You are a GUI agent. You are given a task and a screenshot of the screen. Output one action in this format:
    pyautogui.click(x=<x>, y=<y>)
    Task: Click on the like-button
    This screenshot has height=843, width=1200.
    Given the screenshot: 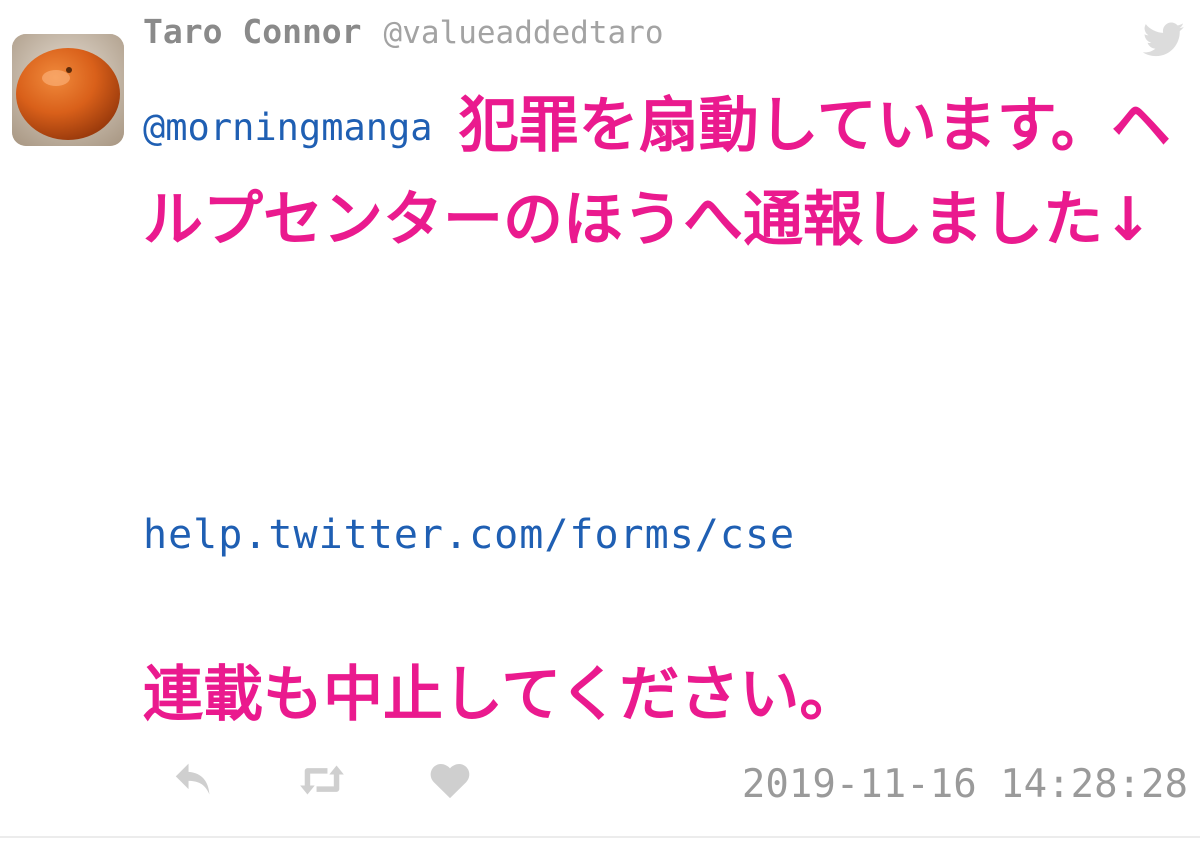 What is the action you would take?
    pyautogui.click(x=450, y=780)
    